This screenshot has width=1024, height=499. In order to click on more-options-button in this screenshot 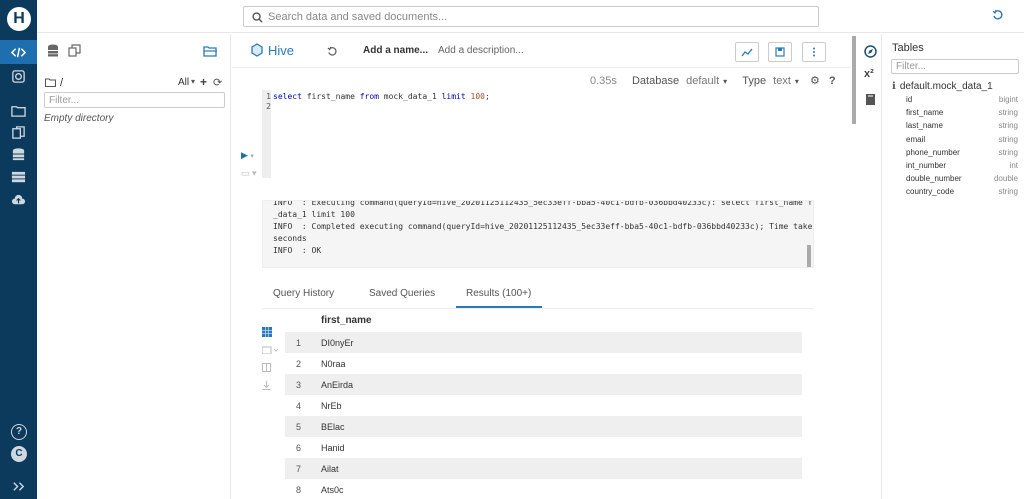, I will do `click(814, 52)`.